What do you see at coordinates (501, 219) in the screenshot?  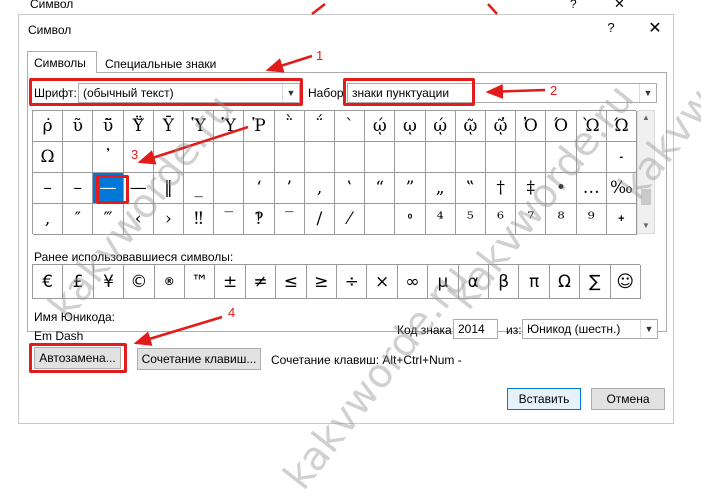 I see `symbol-cell: ⁶` at bounding box center [501, 219].